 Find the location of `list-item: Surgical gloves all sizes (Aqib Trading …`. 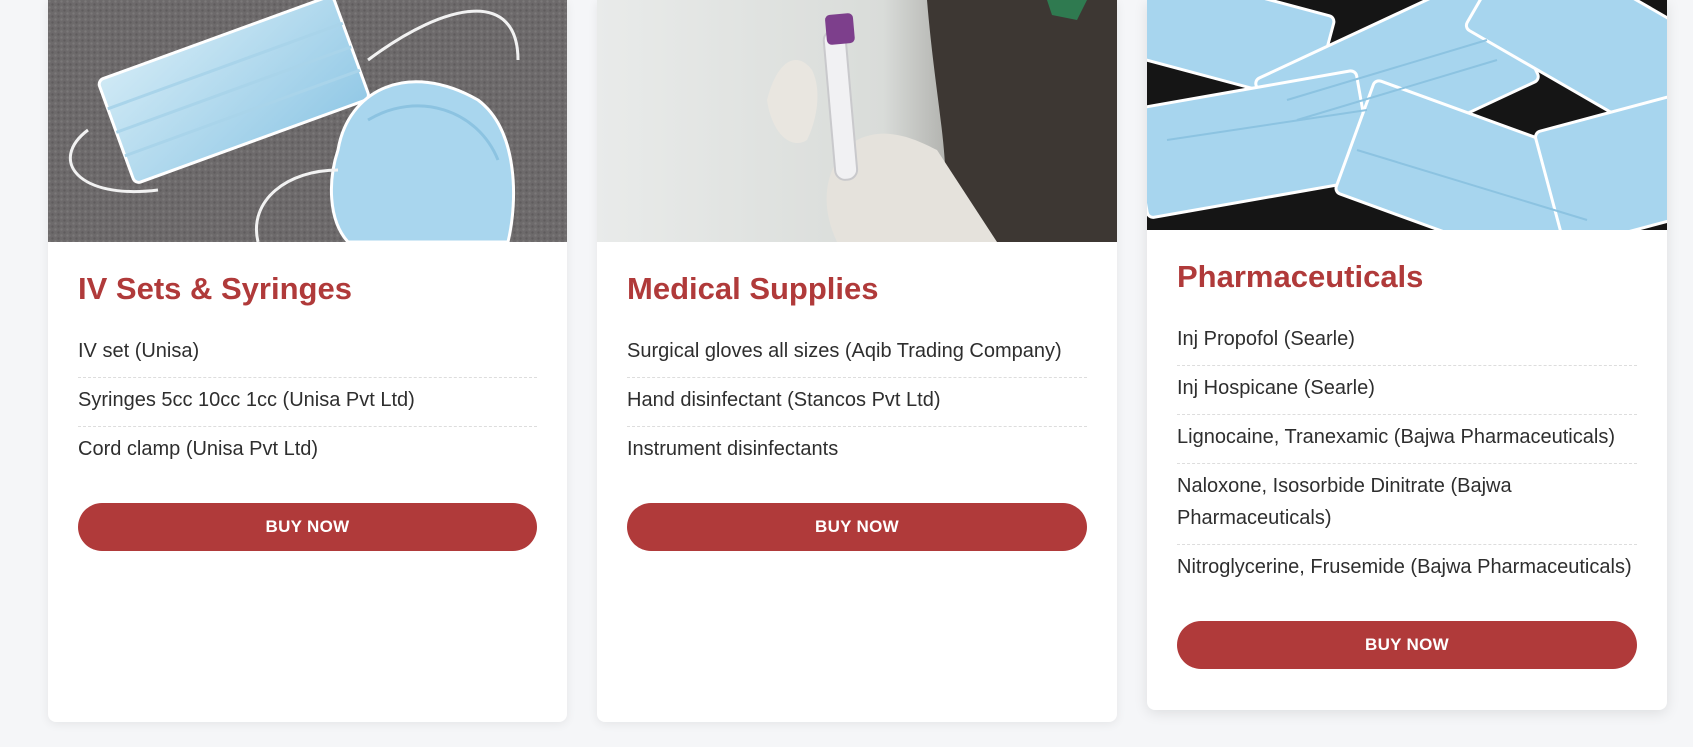

list-item: Surgical gloves all sizes (Aqib Trading … is located at coordinates (857, 354).